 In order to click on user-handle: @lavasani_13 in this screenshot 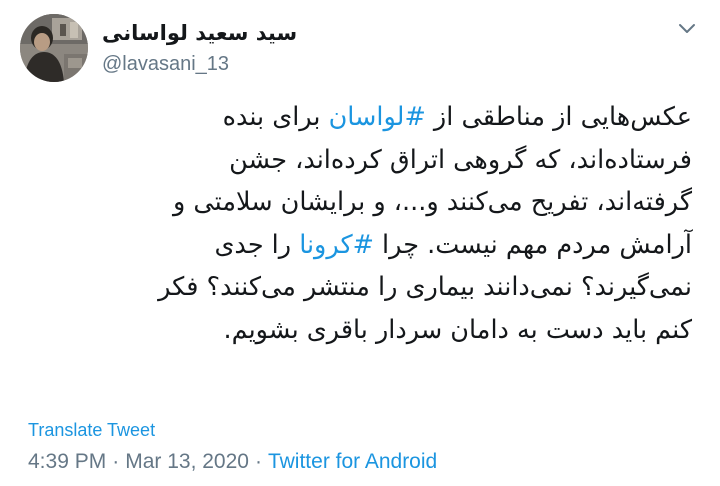, I will do `click(165, 64)`.